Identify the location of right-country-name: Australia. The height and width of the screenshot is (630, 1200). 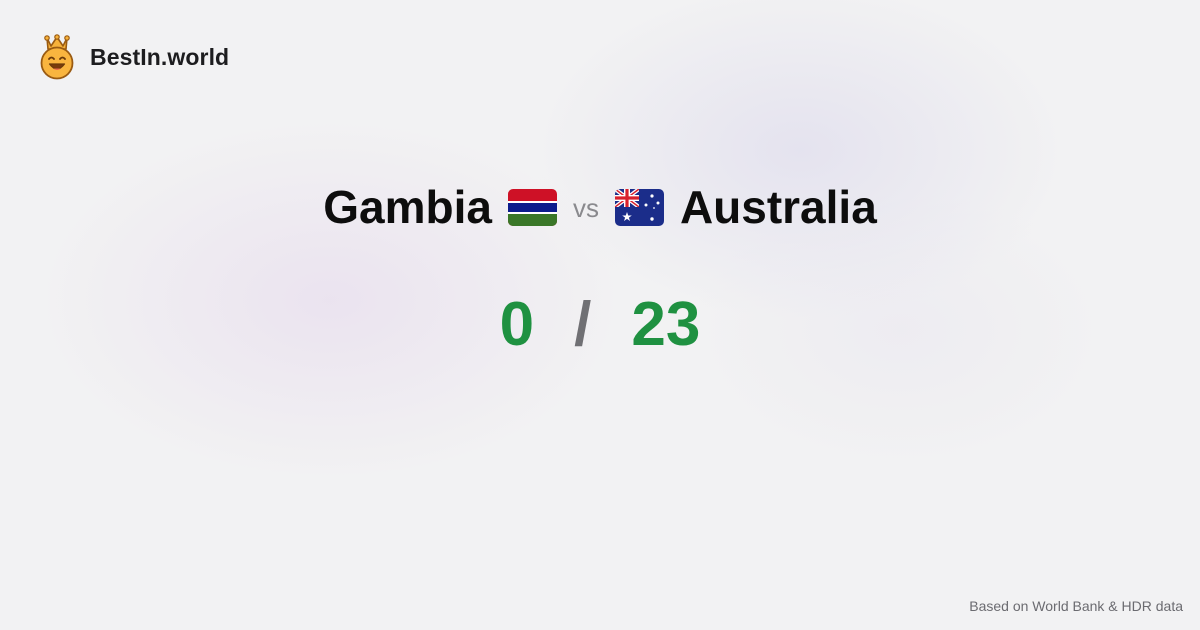
(778, 207).